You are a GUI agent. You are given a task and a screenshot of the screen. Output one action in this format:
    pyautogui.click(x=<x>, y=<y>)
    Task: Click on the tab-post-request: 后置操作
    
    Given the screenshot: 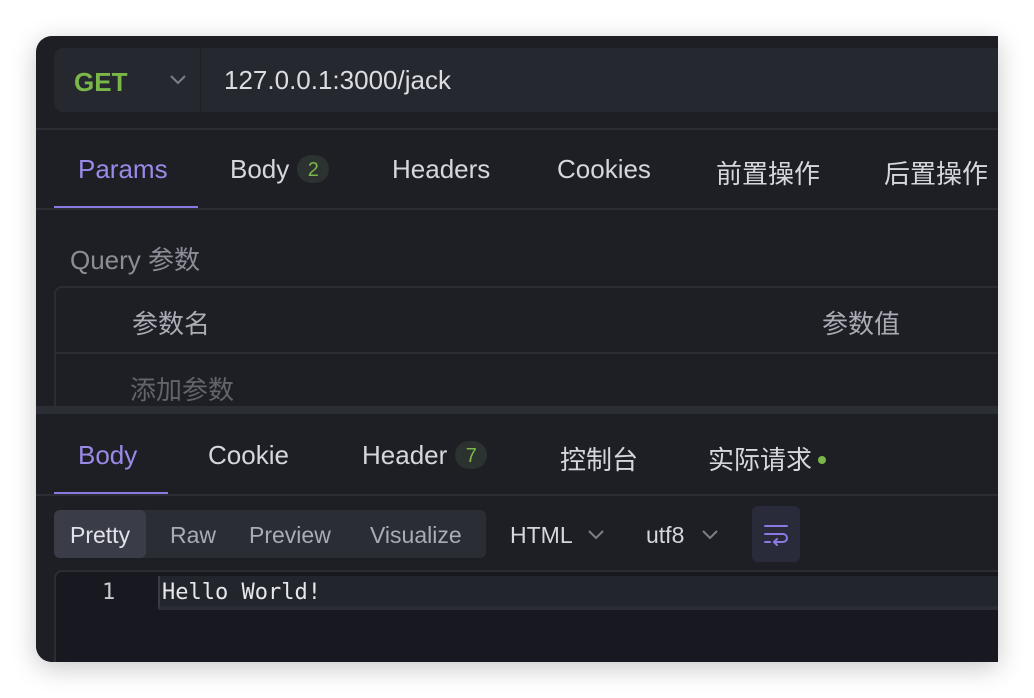 What is the action you would take?
    pyautogui.click(x=936, y=172)
    